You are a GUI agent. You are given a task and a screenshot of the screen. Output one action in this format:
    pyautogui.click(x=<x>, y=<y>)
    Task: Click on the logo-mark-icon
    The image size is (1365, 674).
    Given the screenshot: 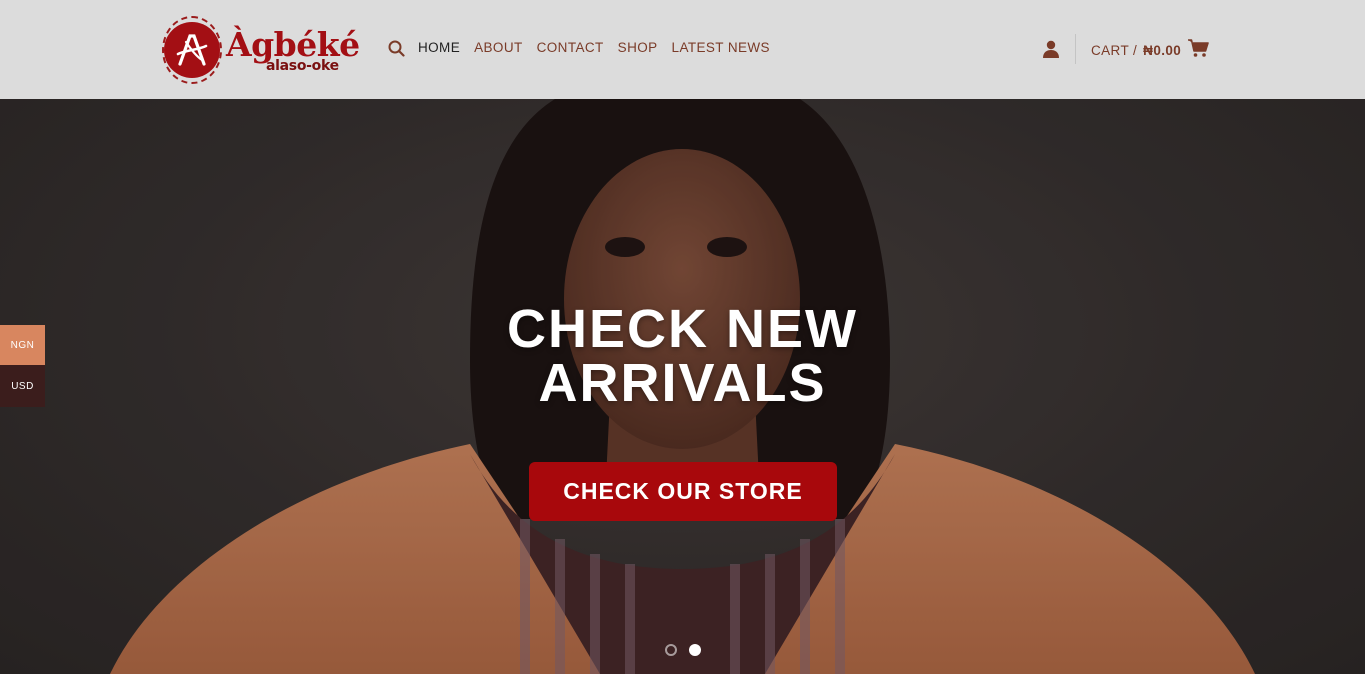 What is the action you would take?
    pyautogui.click(x=192, y=50)
    